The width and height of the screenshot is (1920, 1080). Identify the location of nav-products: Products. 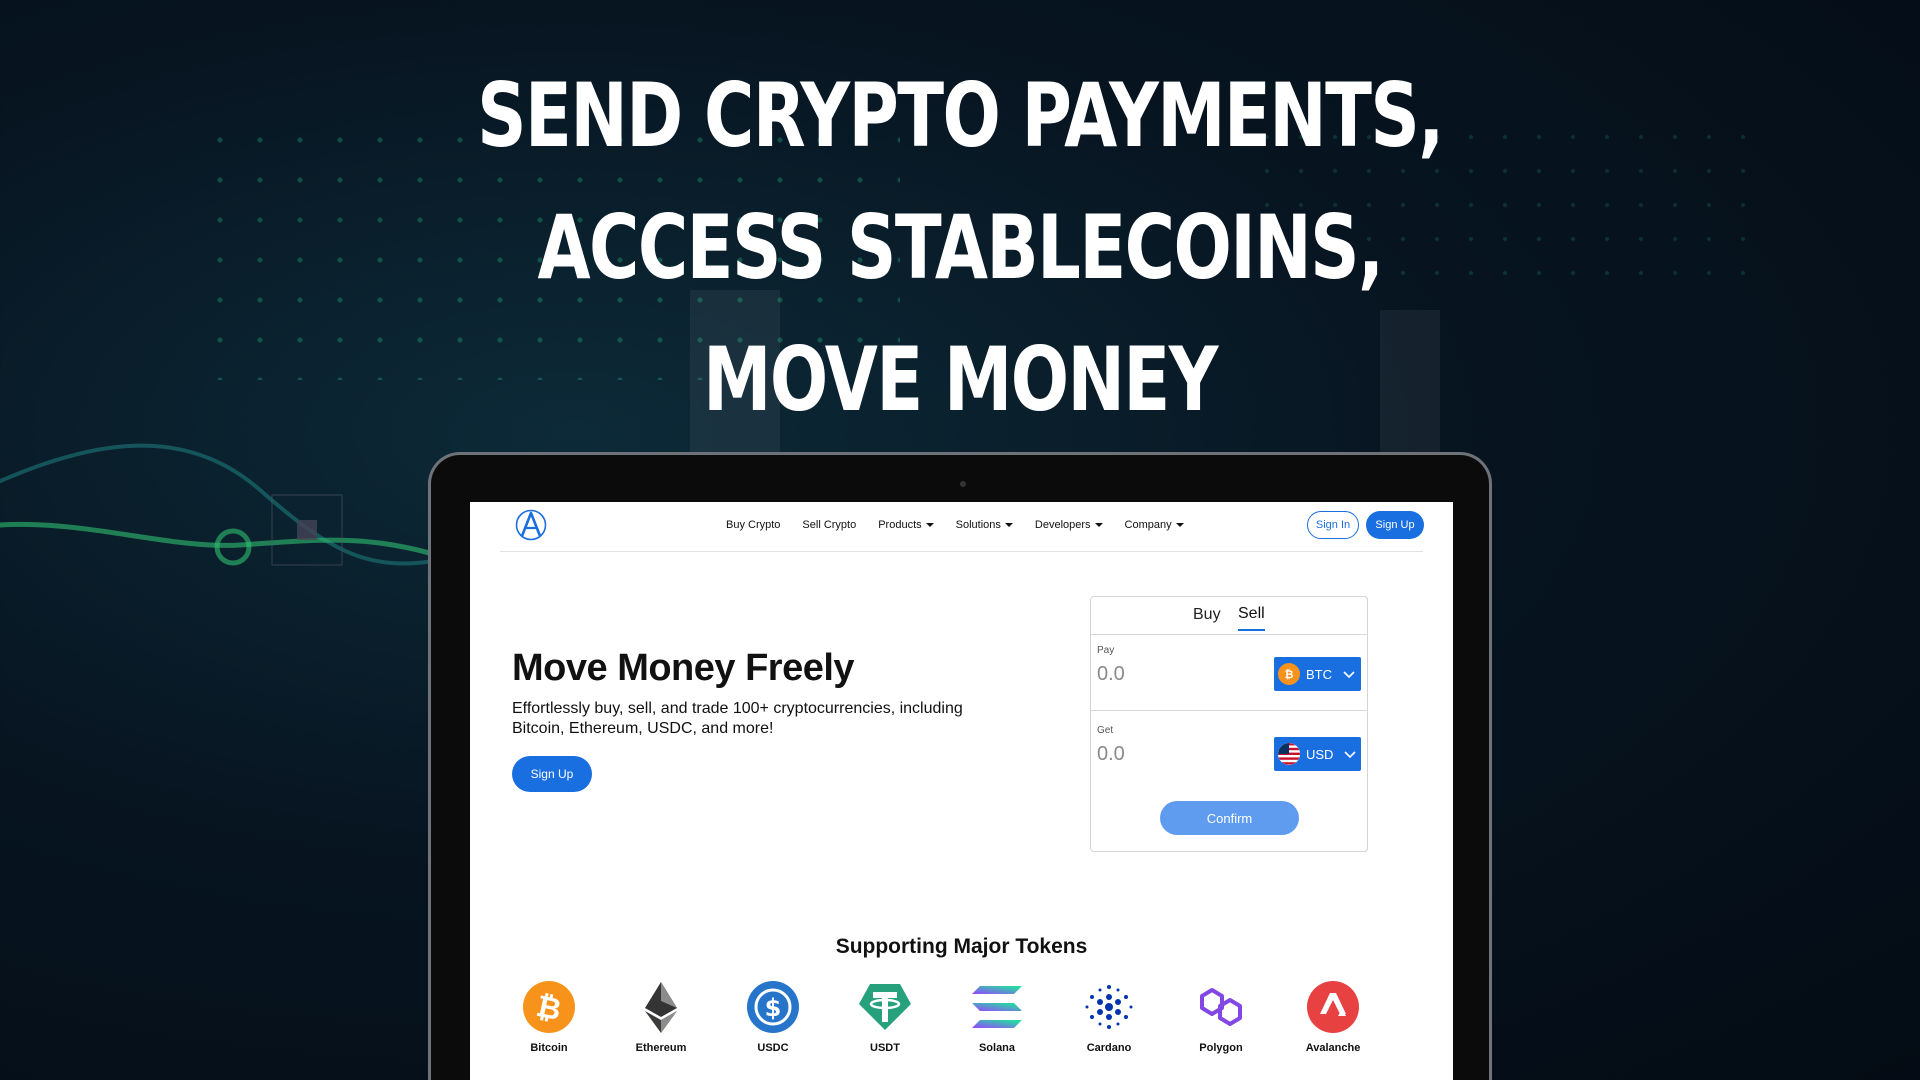
(906, 525).